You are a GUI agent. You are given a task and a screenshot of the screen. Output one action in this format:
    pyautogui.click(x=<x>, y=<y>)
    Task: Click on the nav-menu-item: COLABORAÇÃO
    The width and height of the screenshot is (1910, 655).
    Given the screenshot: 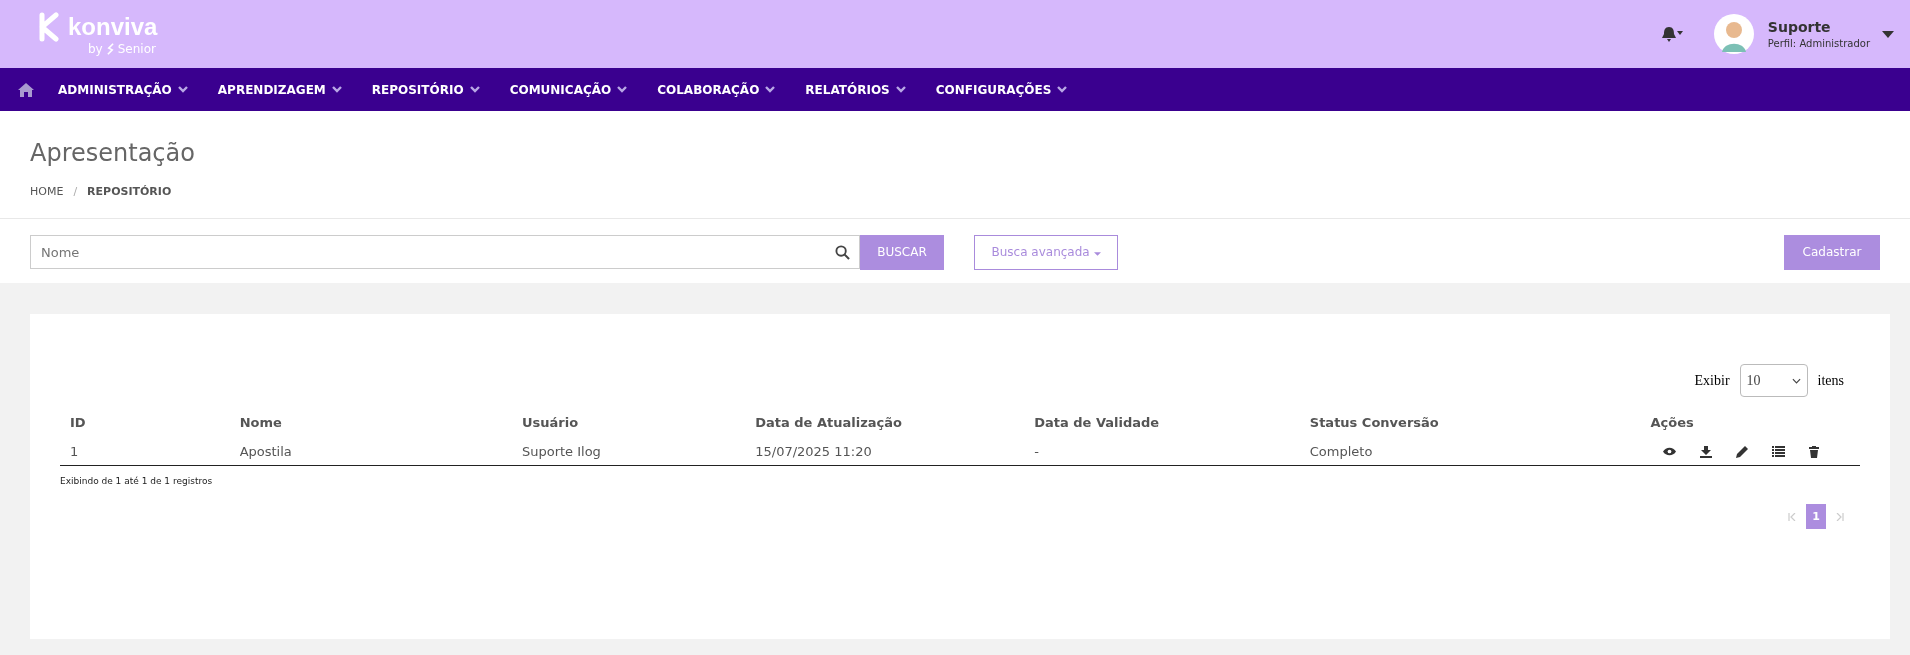 What is the action you would take?
    pyautogui.click(x=716, y=89)
    